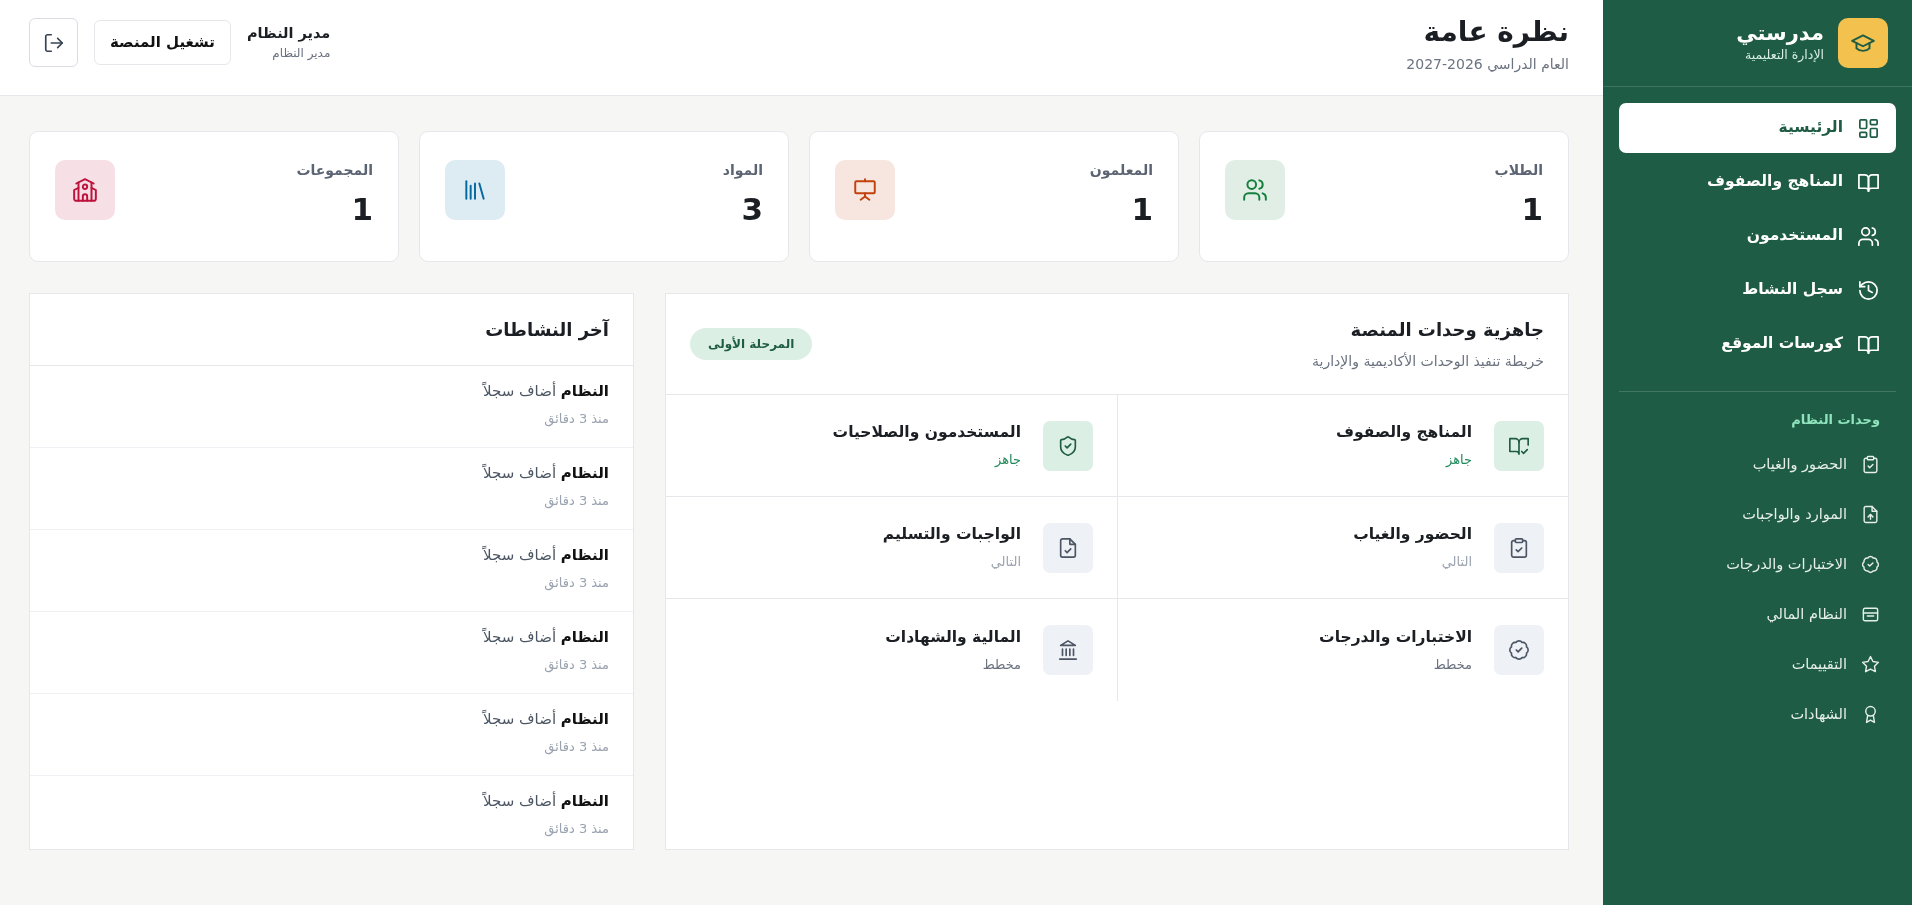 The height and width of the screenshot is (905, 1912). Describe the element at coordinates (1868, 236) in the screenshot. I see `users-icon` at that location.